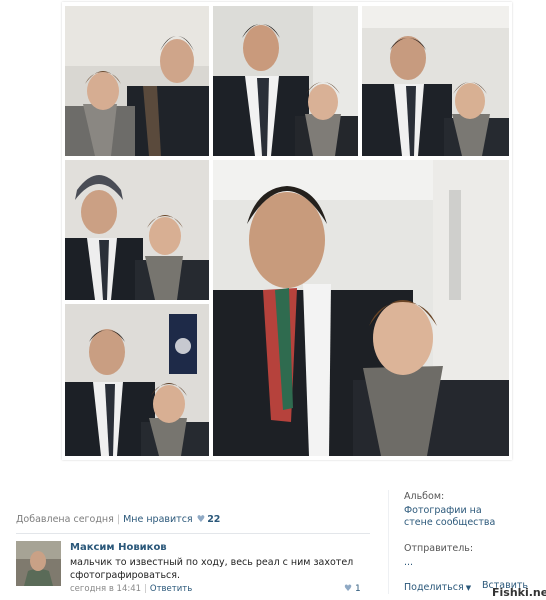  What do you see at coordinates (348, 589) in the screenshot?
I see `comment-heart-icon: ♥` at bounding box center [348, 589].